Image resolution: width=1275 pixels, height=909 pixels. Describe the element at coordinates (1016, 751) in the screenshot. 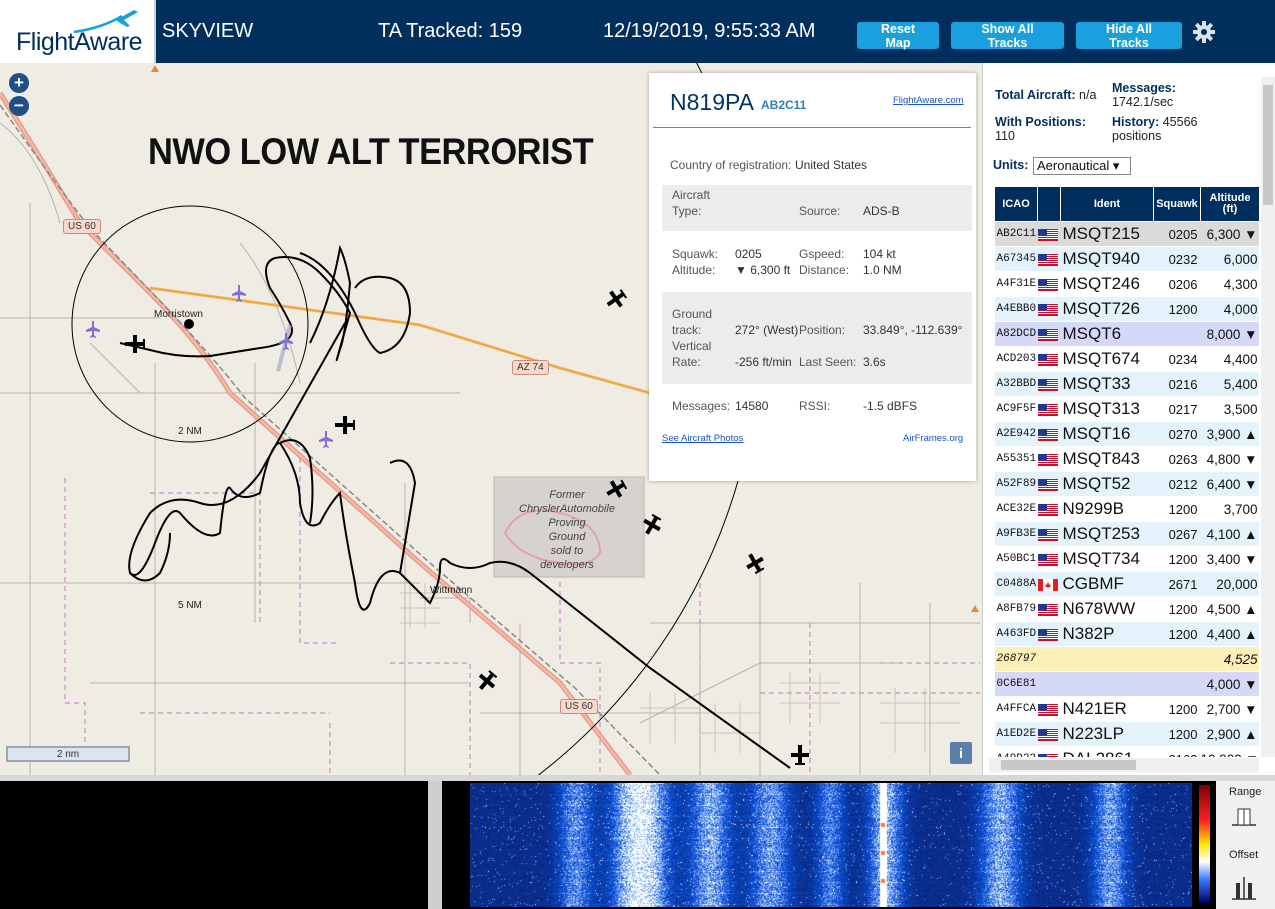

I see `icao-cell: A49D22` at that location.